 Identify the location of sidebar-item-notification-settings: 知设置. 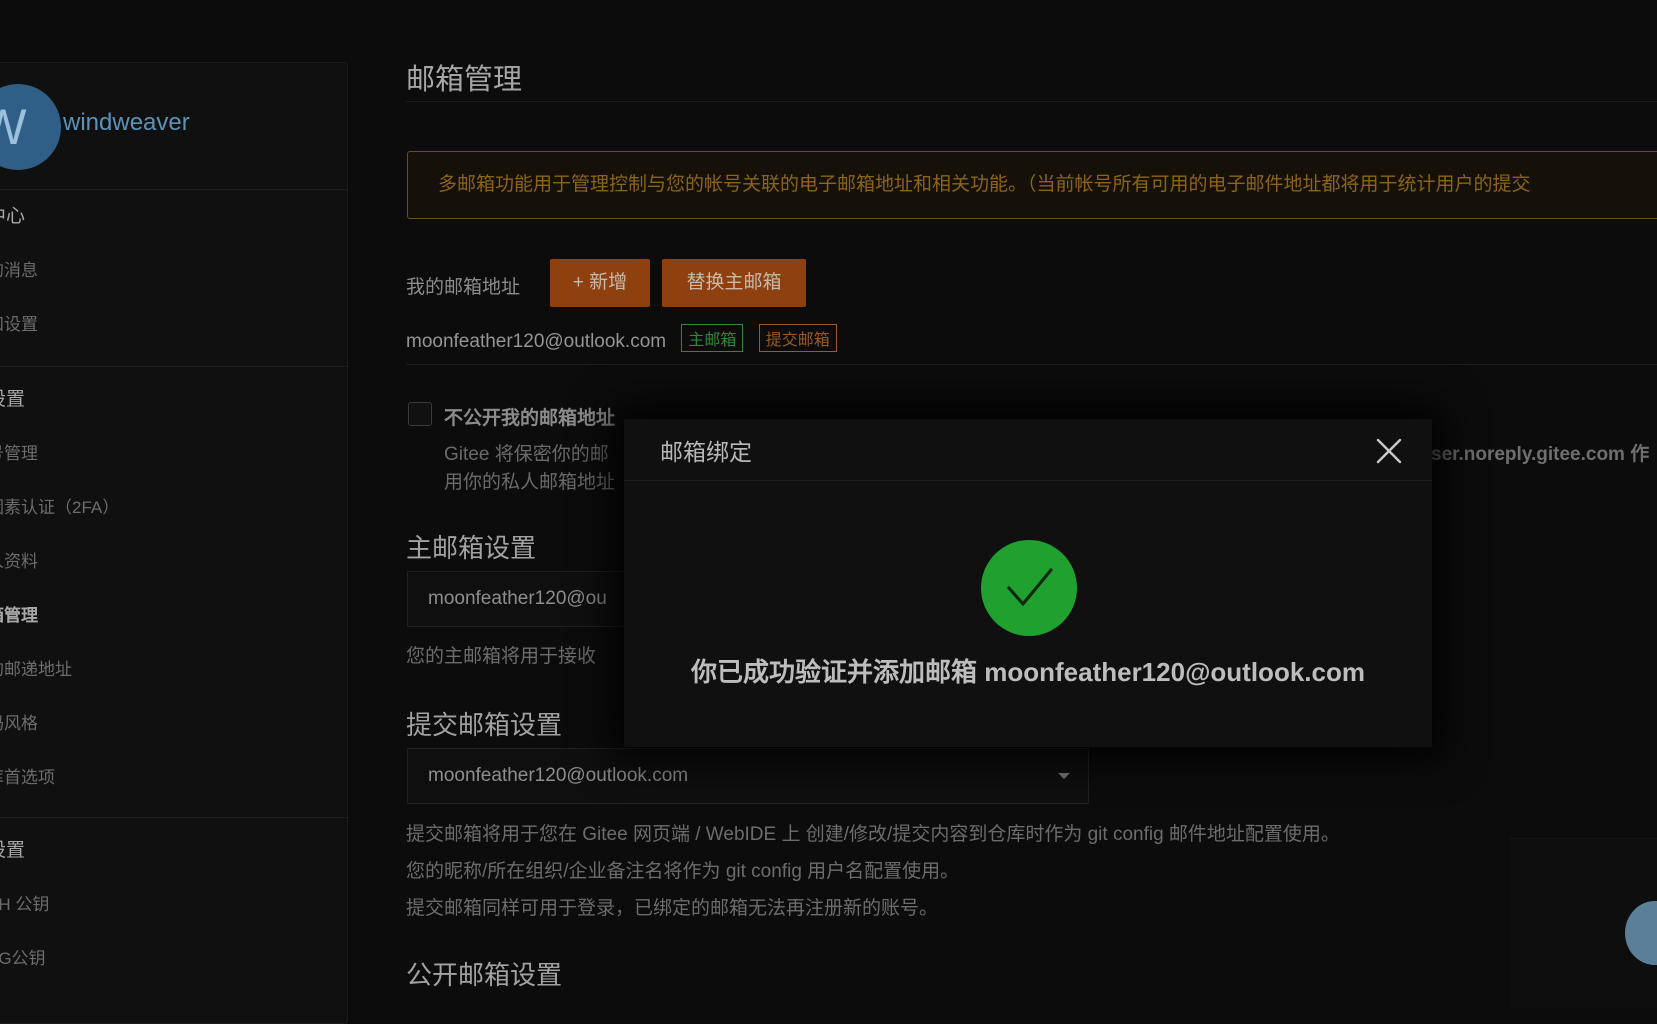
(173, 325).